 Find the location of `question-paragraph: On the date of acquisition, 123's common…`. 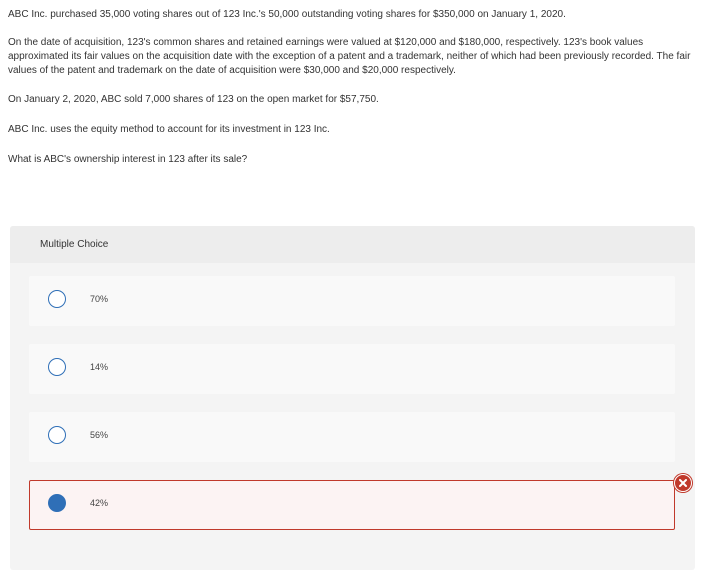

question-paragraph: On the date of acquisition, 123's common… is located at coordinates (349, 56).